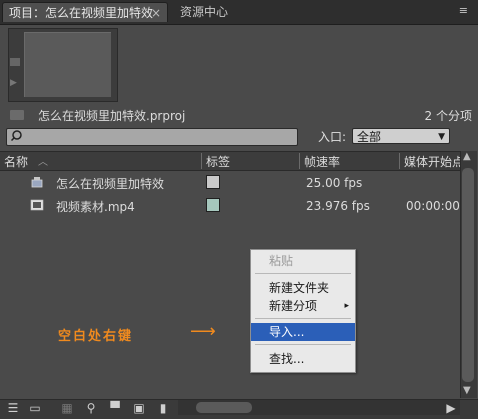  I want to click on search-icon: ⚲, so click(91, 408).